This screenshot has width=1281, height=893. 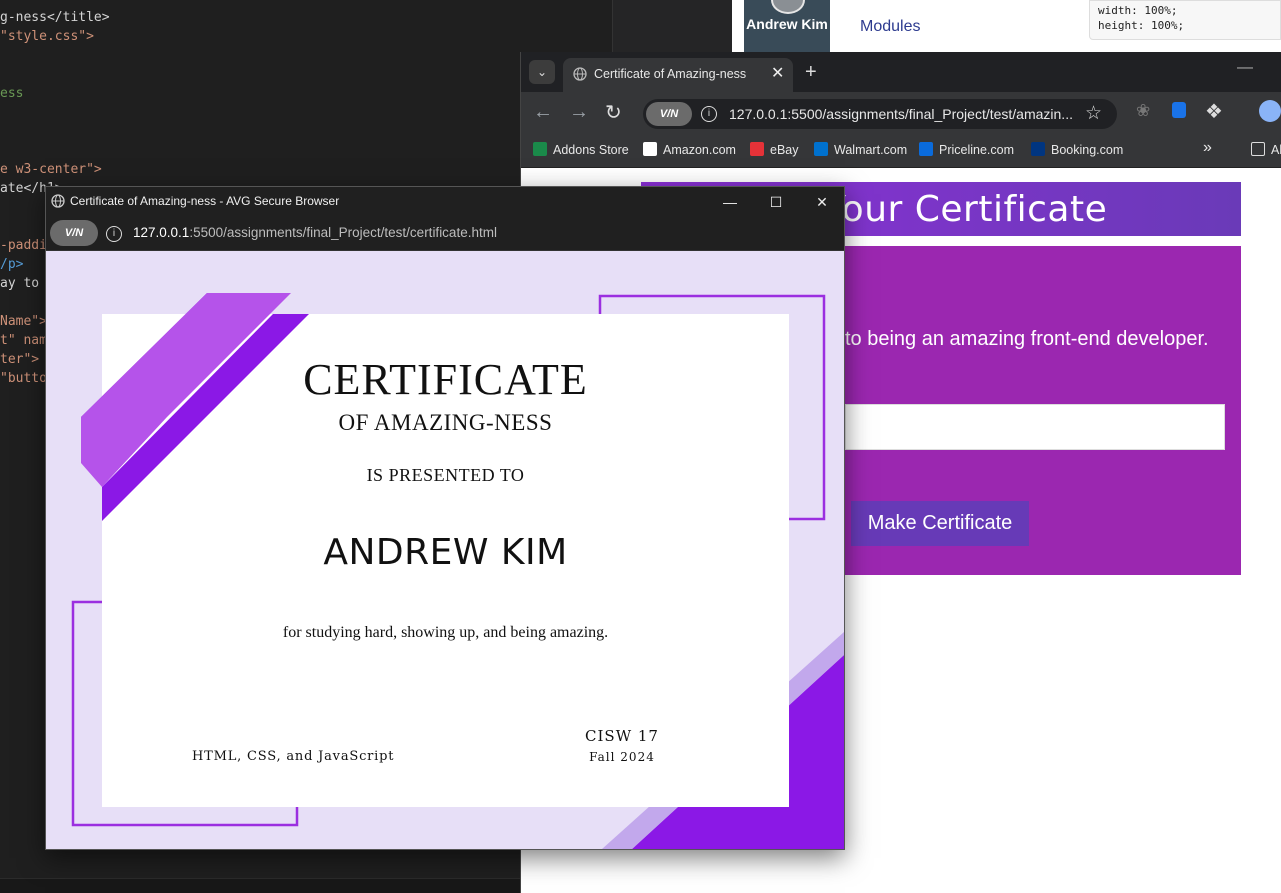 What do you see at coordinates (1027, 339) in the screenshot?
I see `form-description: to being an amazing front-end developer.` at bounding box center [1027, 339].